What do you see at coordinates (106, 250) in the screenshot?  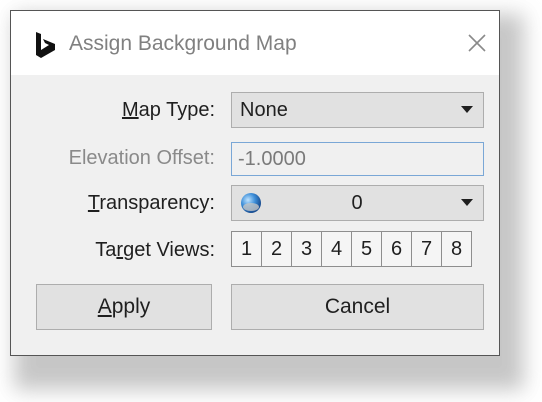 I see `target-views-label-pre: Ta` at bounding box center [106, 250].